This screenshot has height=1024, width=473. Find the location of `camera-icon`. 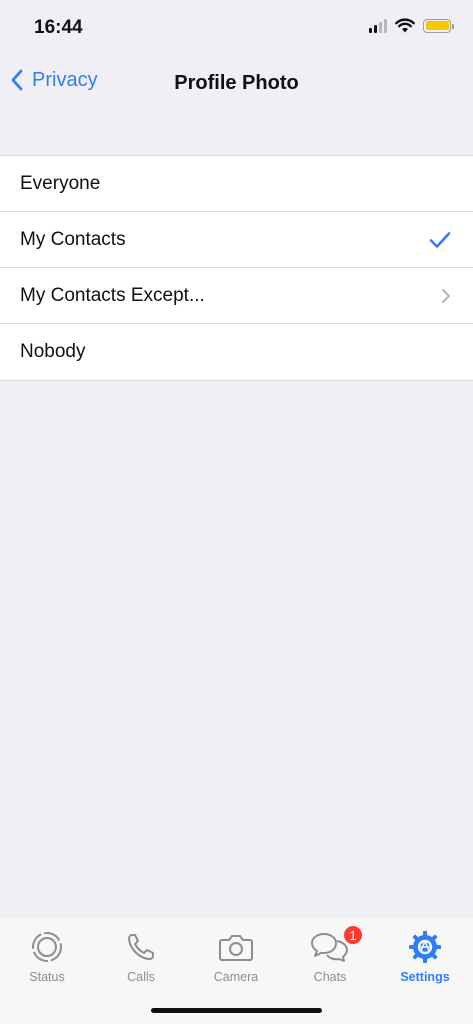

camera-icon is located at coordinates (236, 948).